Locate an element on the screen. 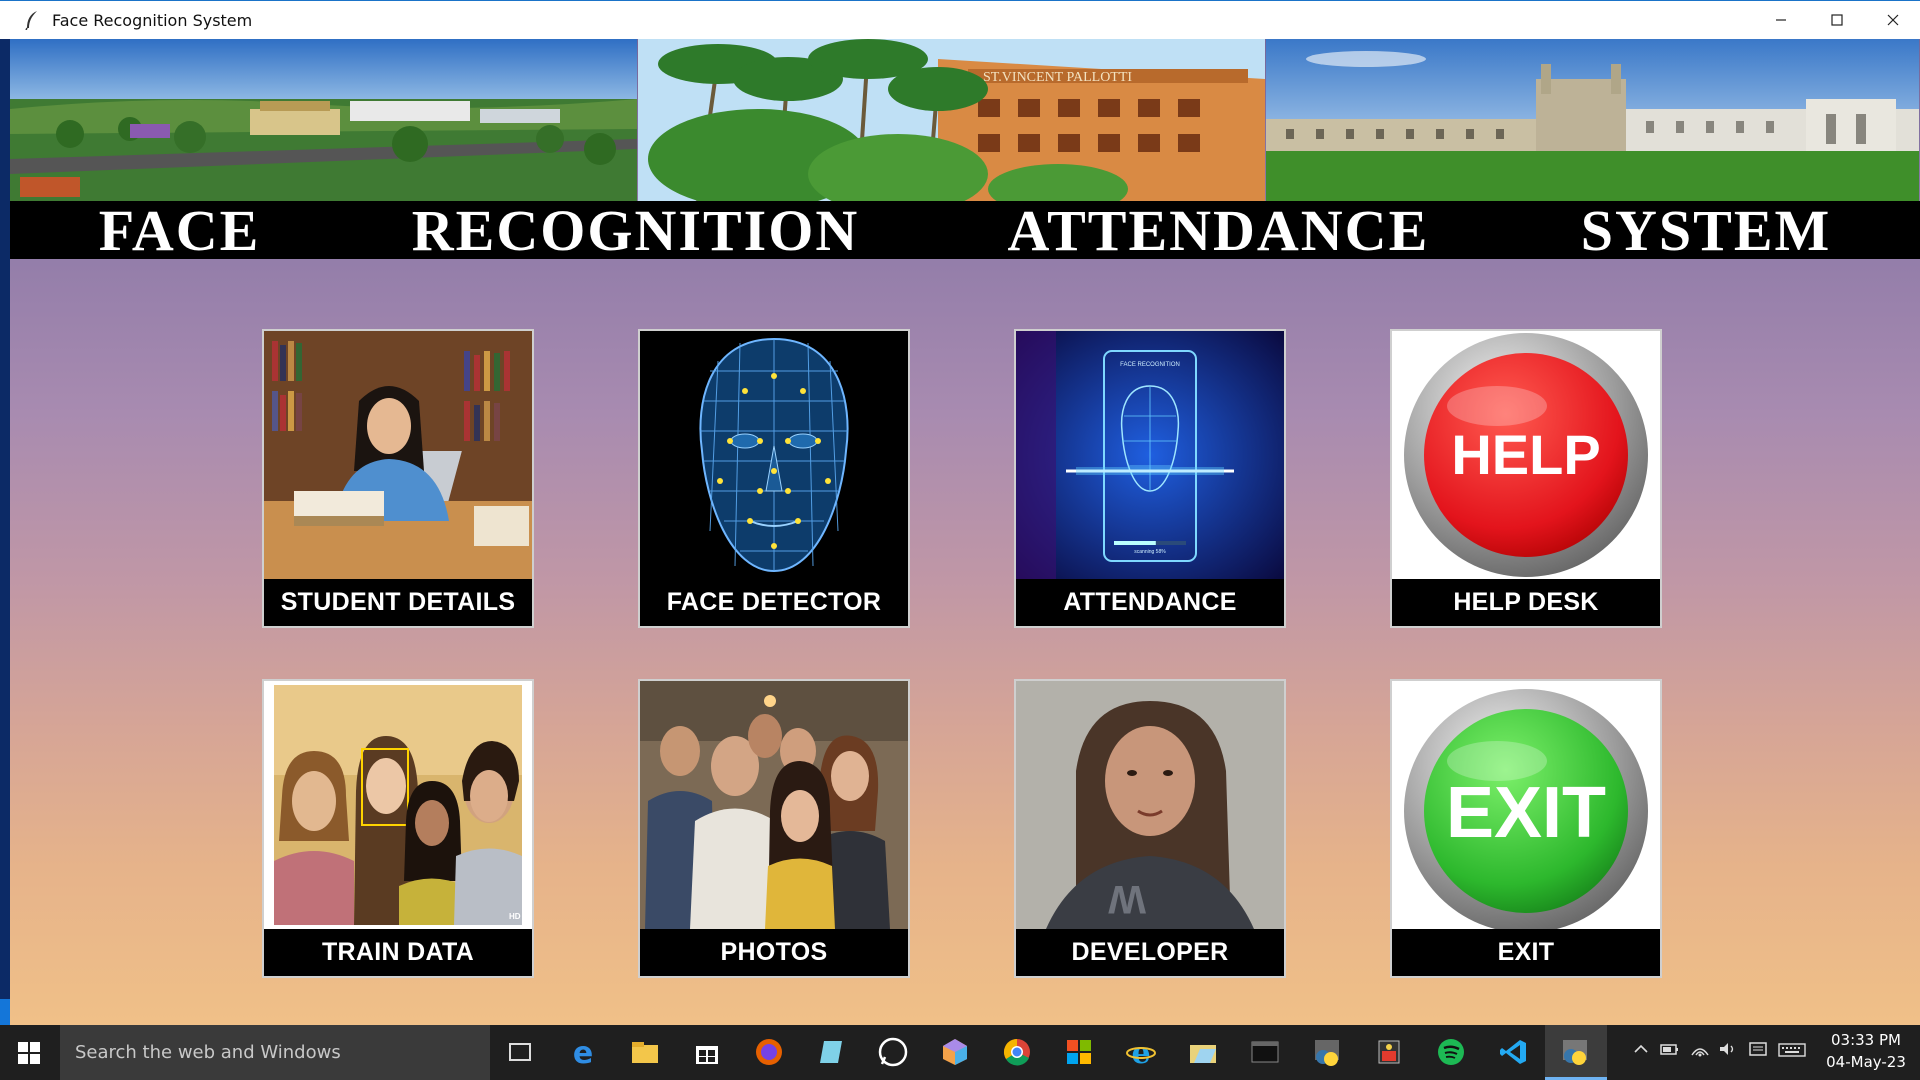 This screenshot has height=1080, width=1920. train-data-label: TRAIN DATA is located at coordinates (398, 952).